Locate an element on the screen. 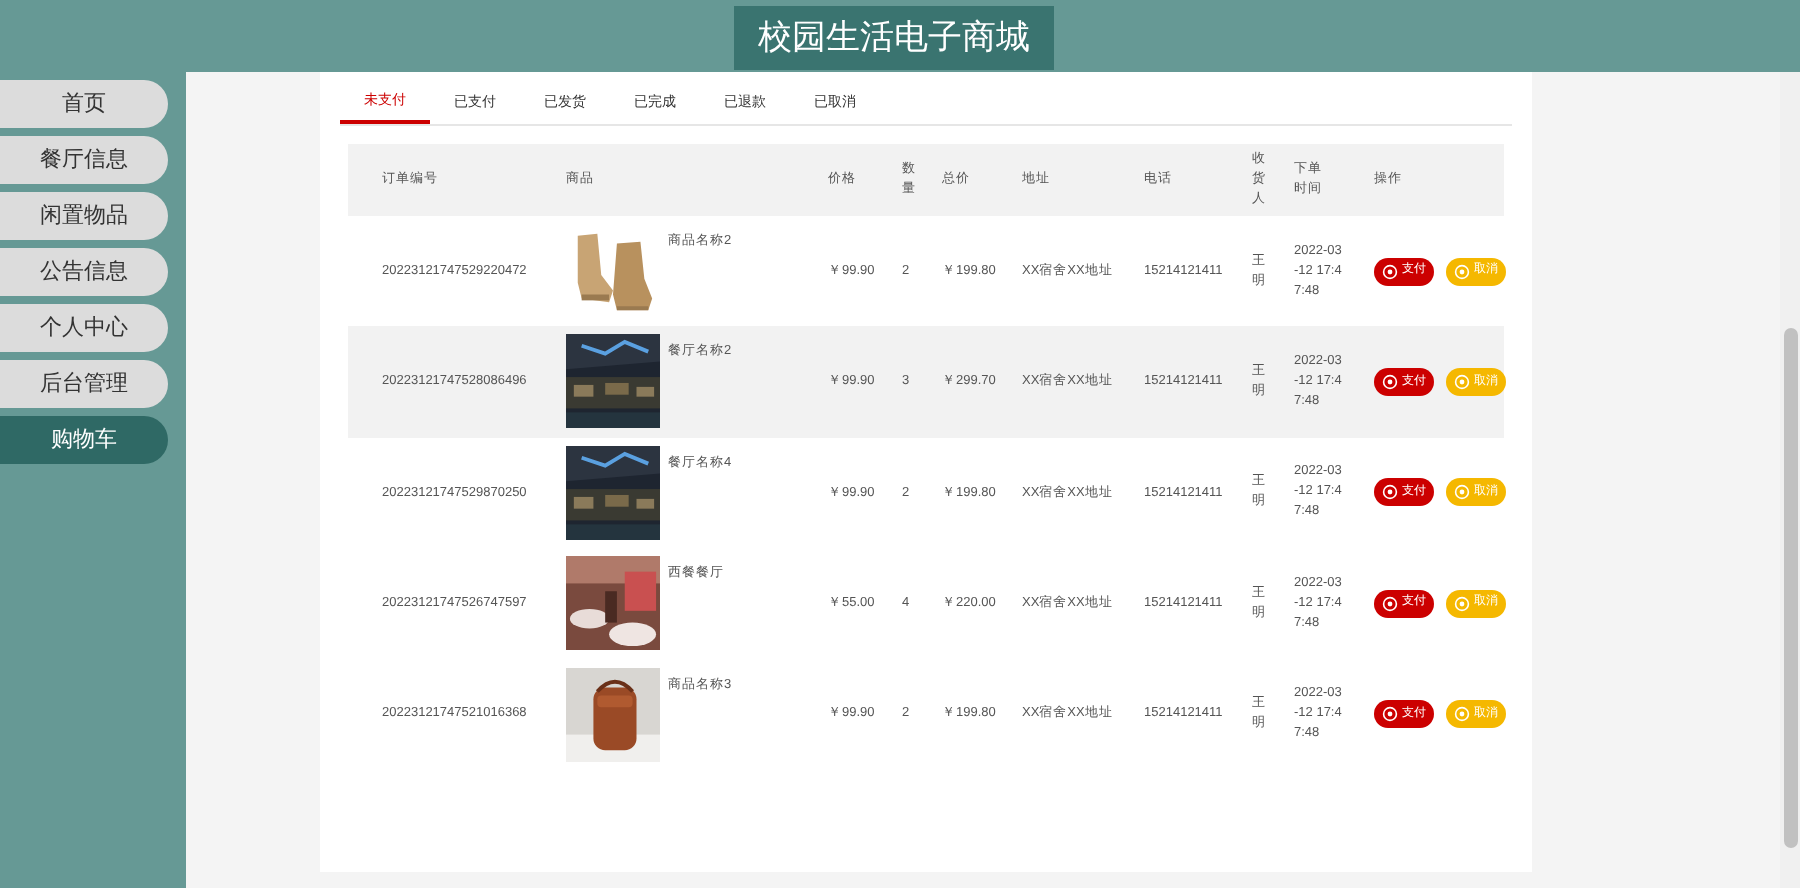 The height and width of the screenshot is (888, 1800). sidebar-item: 后台管理 is located at coordinates (84, 384).